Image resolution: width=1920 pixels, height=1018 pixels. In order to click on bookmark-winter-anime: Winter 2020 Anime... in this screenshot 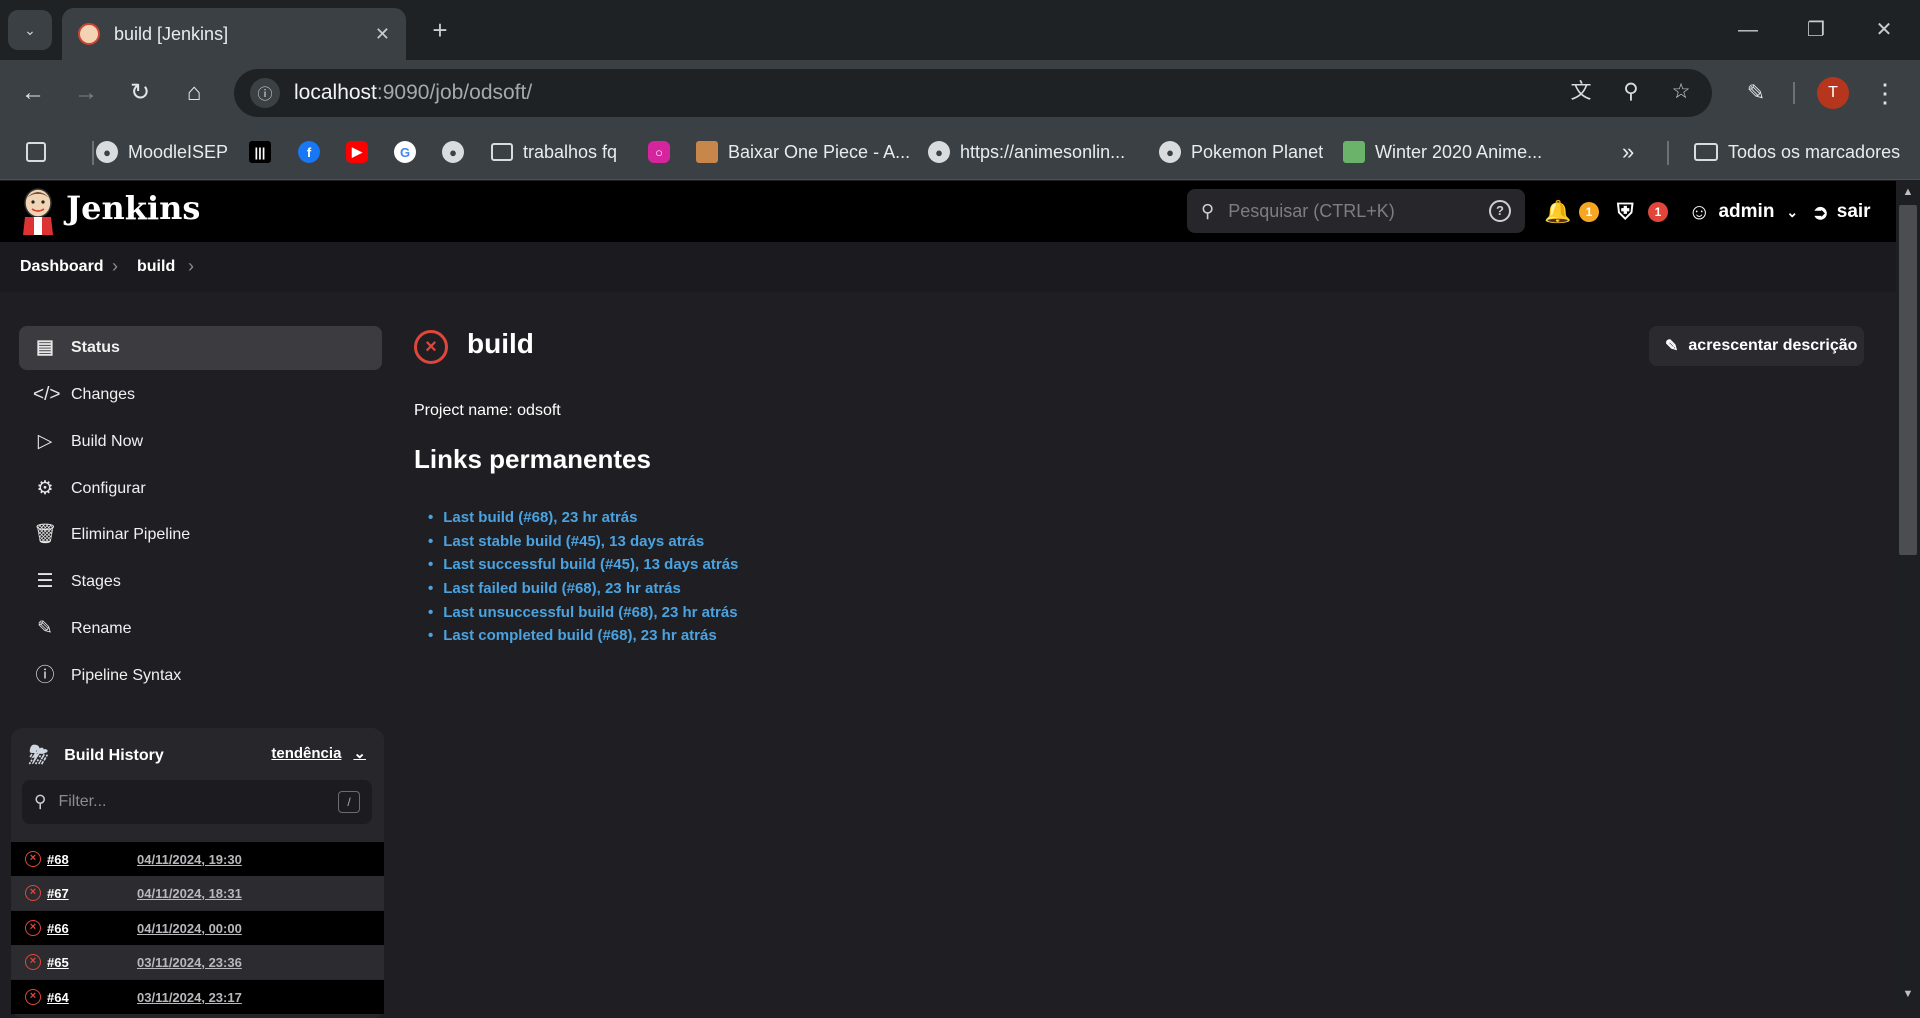, I will do `click(1442, 152)`.